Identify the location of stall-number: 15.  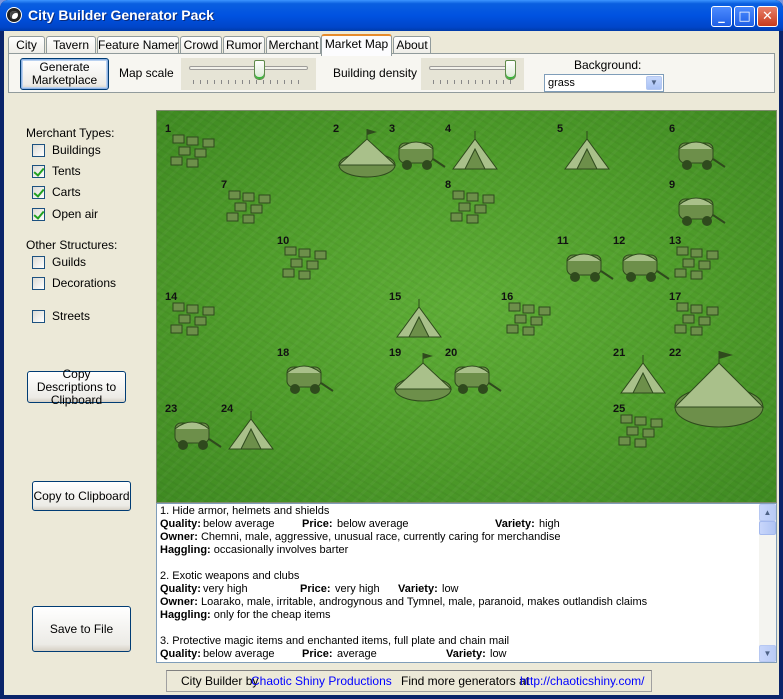
(395, 297).